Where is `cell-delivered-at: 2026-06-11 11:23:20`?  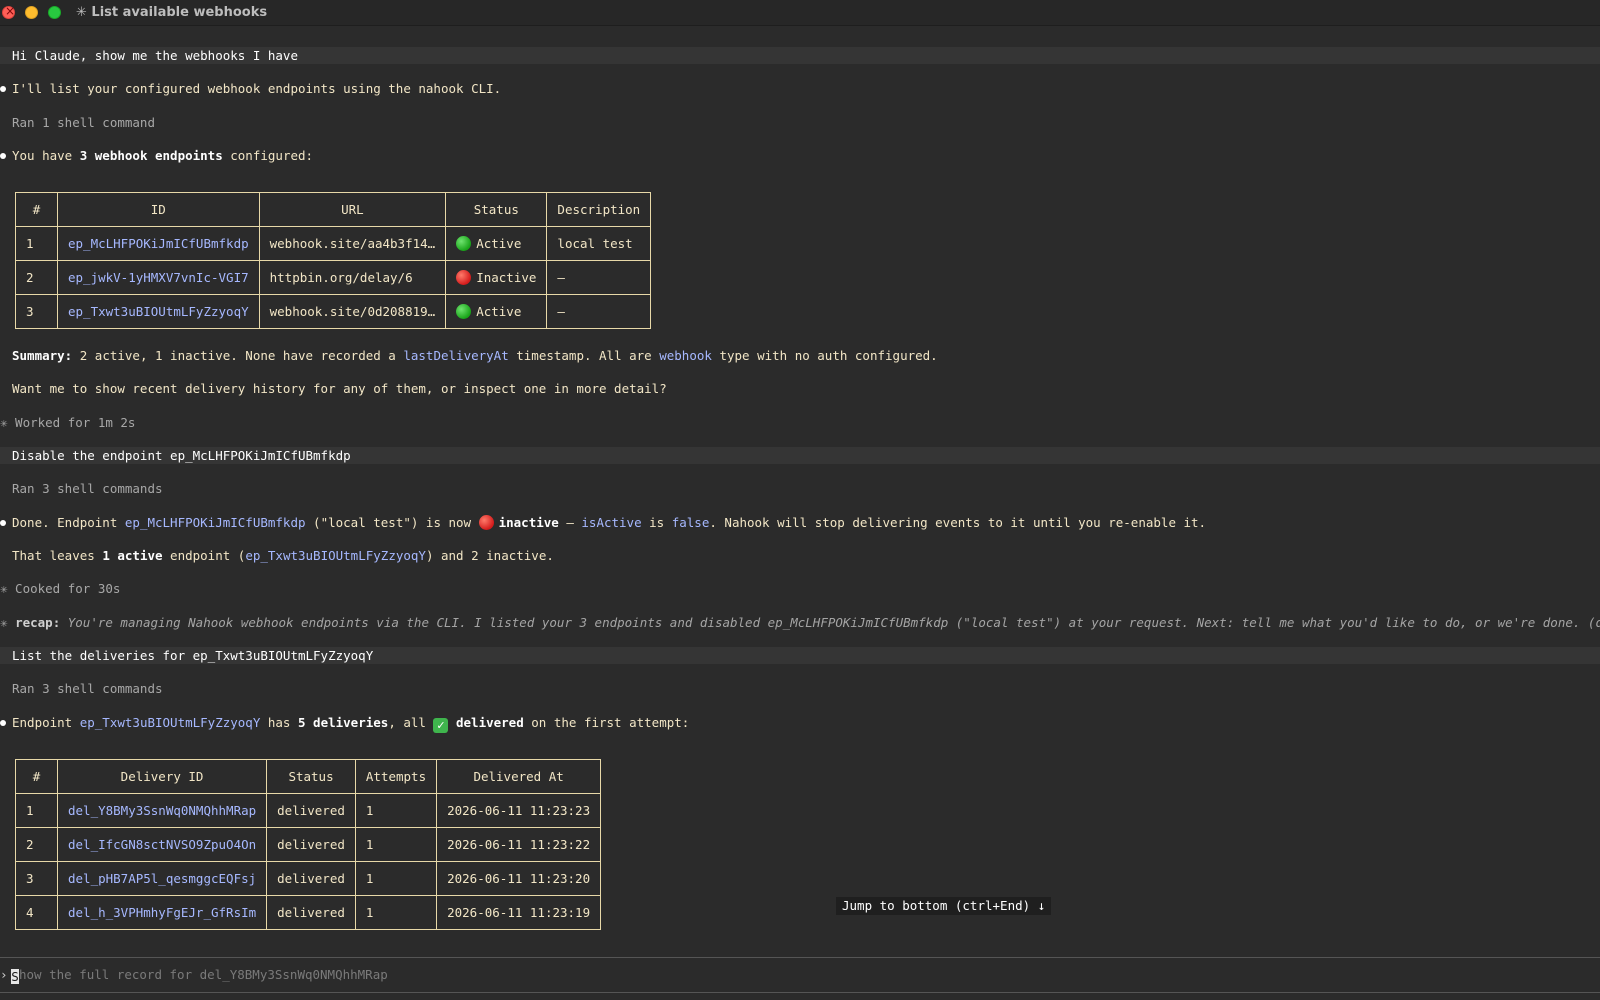
cell-delivered-at: 2026-06-11 11:23:20 is located at coordinates (519, 878).